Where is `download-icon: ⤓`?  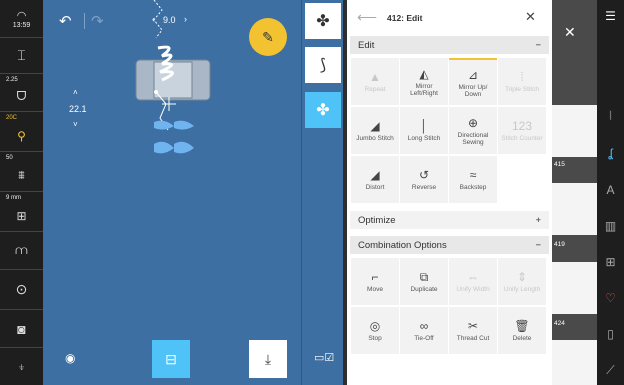 download-icon: ⤓ is located at coordinates (268, 358).